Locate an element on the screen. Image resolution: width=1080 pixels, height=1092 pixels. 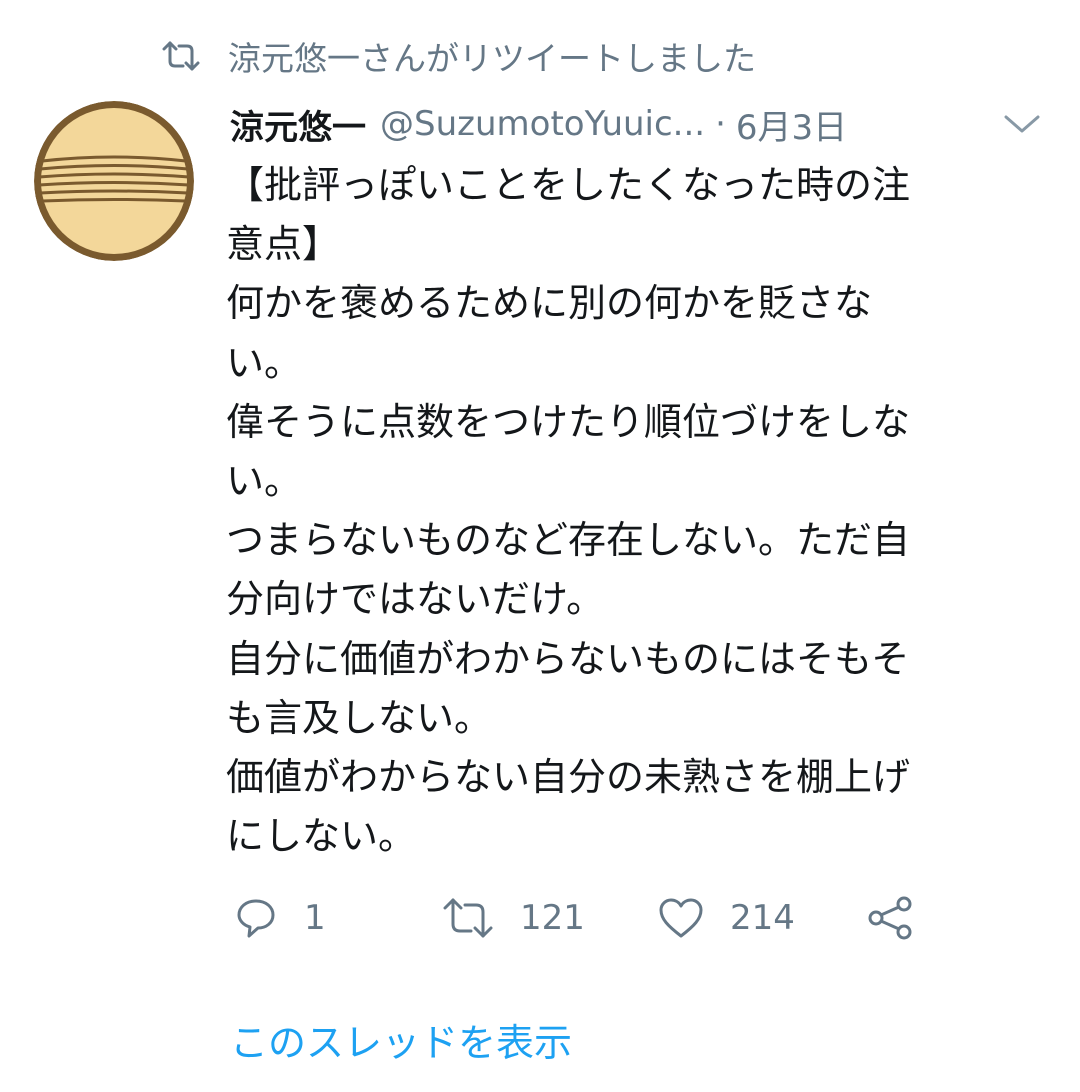
tweet-actions: 1 121 214 is located at coordinates (580, 918).